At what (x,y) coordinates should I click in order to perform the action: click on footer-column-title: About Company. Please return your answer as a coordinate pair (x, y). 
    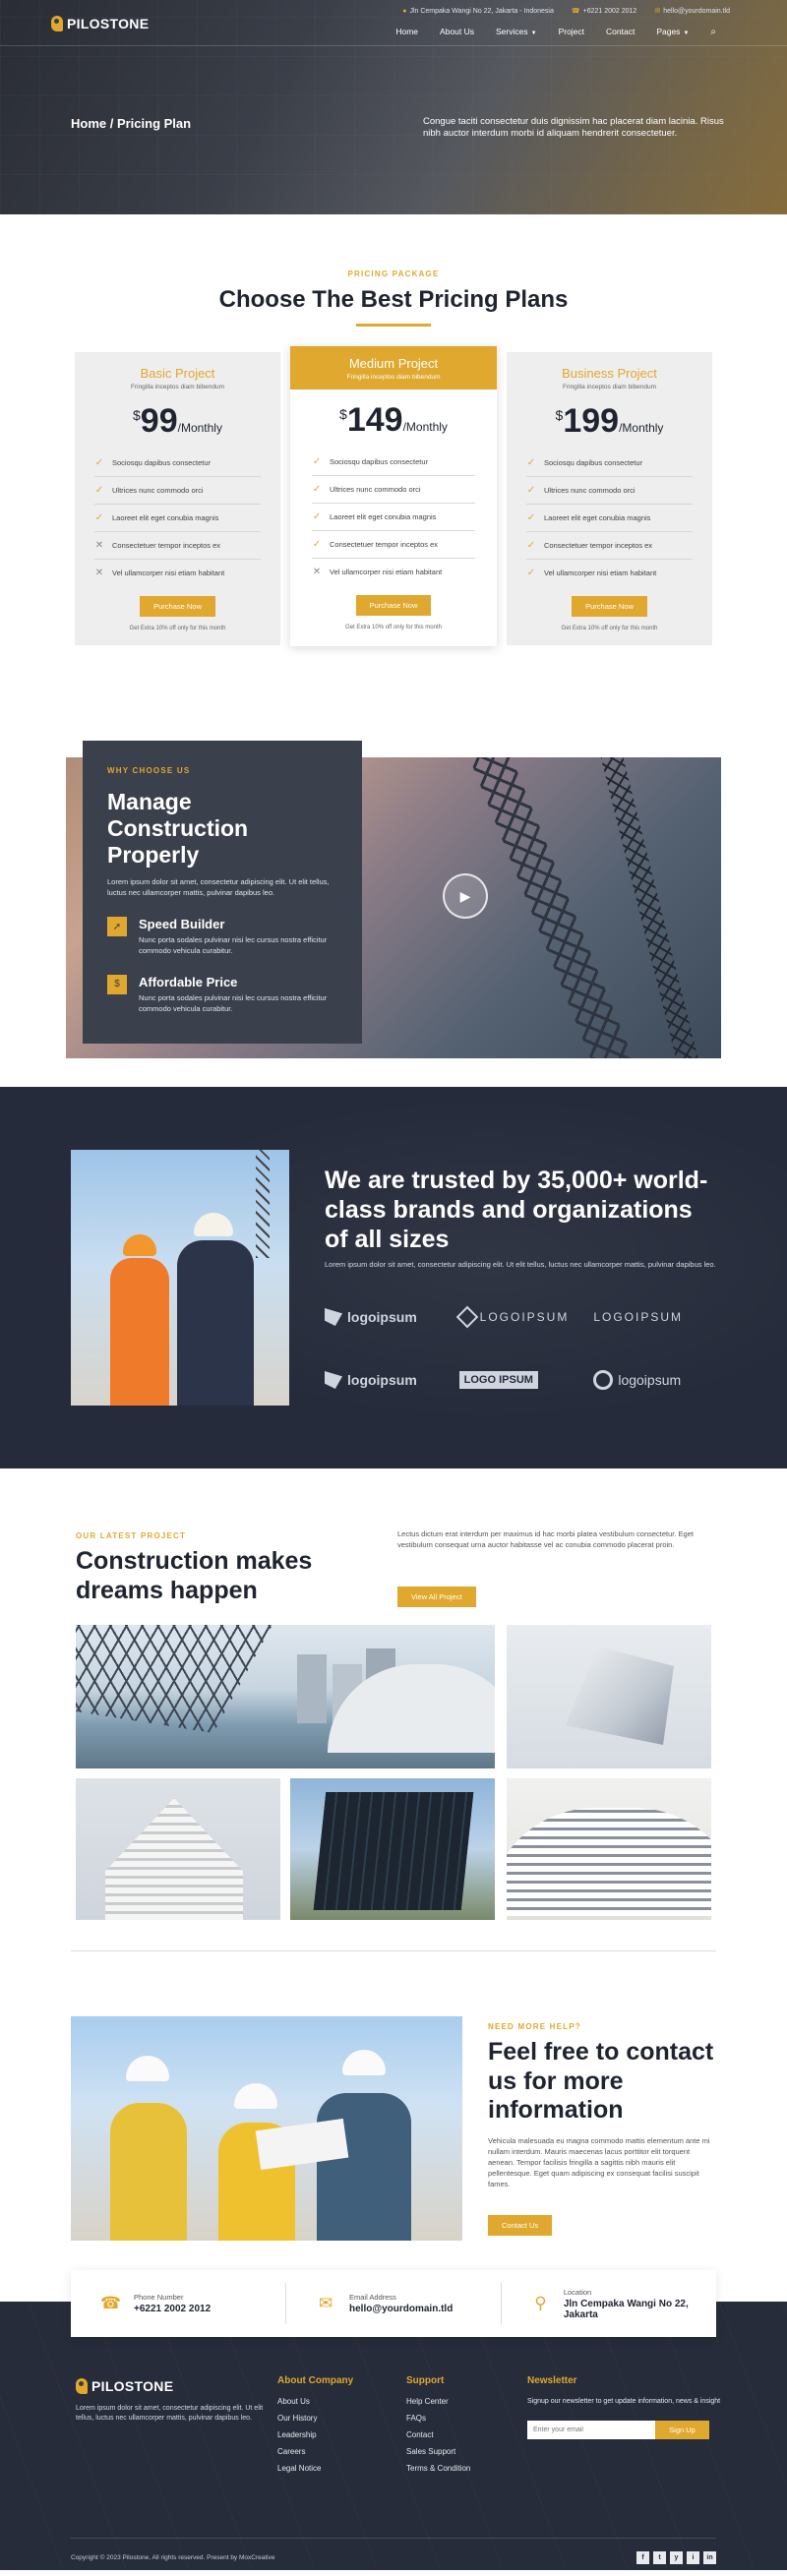
    Looking at the image, I should click on (316, 2380).